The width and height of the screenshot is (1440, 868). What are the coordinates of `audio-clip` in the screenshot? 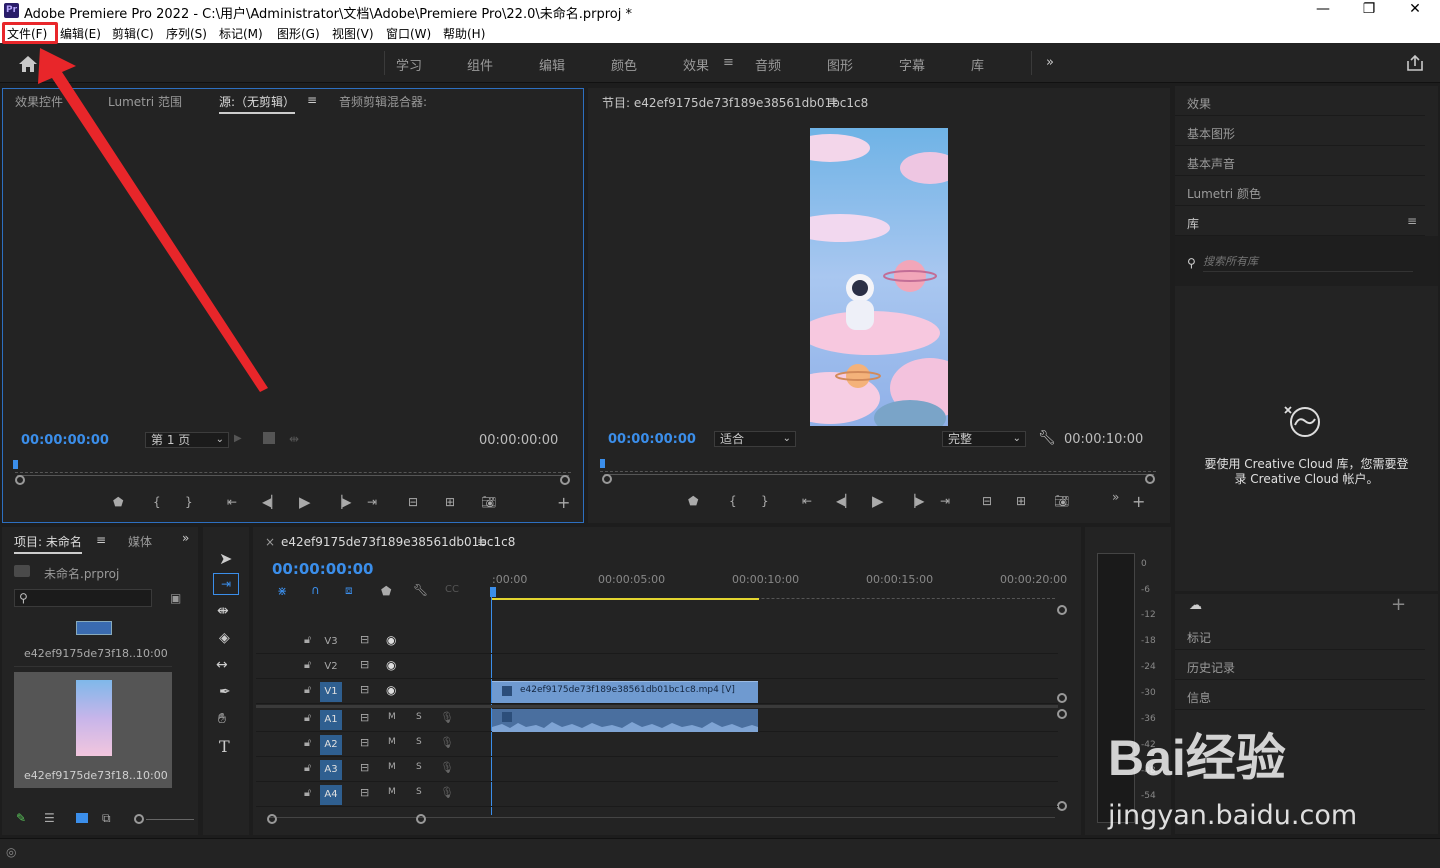 It's located at (625, 720).